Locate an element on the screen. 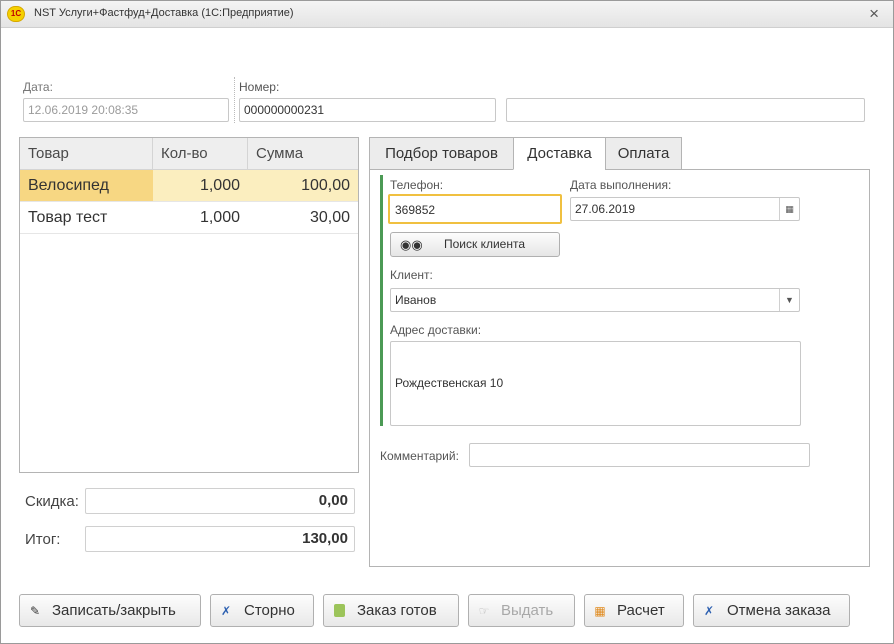 This screenshot has height=644, width=894. column-header-sum: Сумма is located at coordinates (303, 154).